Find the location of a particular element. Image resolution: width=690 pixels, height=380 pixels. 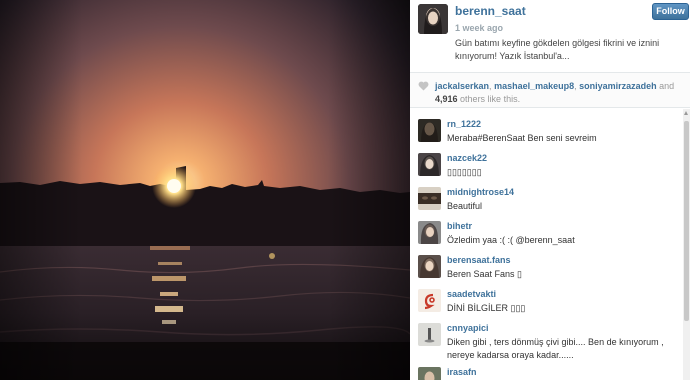

comment-item: nazcek22 ▯▯▯▯▯▯▯ is located at coordinates (546, 160).